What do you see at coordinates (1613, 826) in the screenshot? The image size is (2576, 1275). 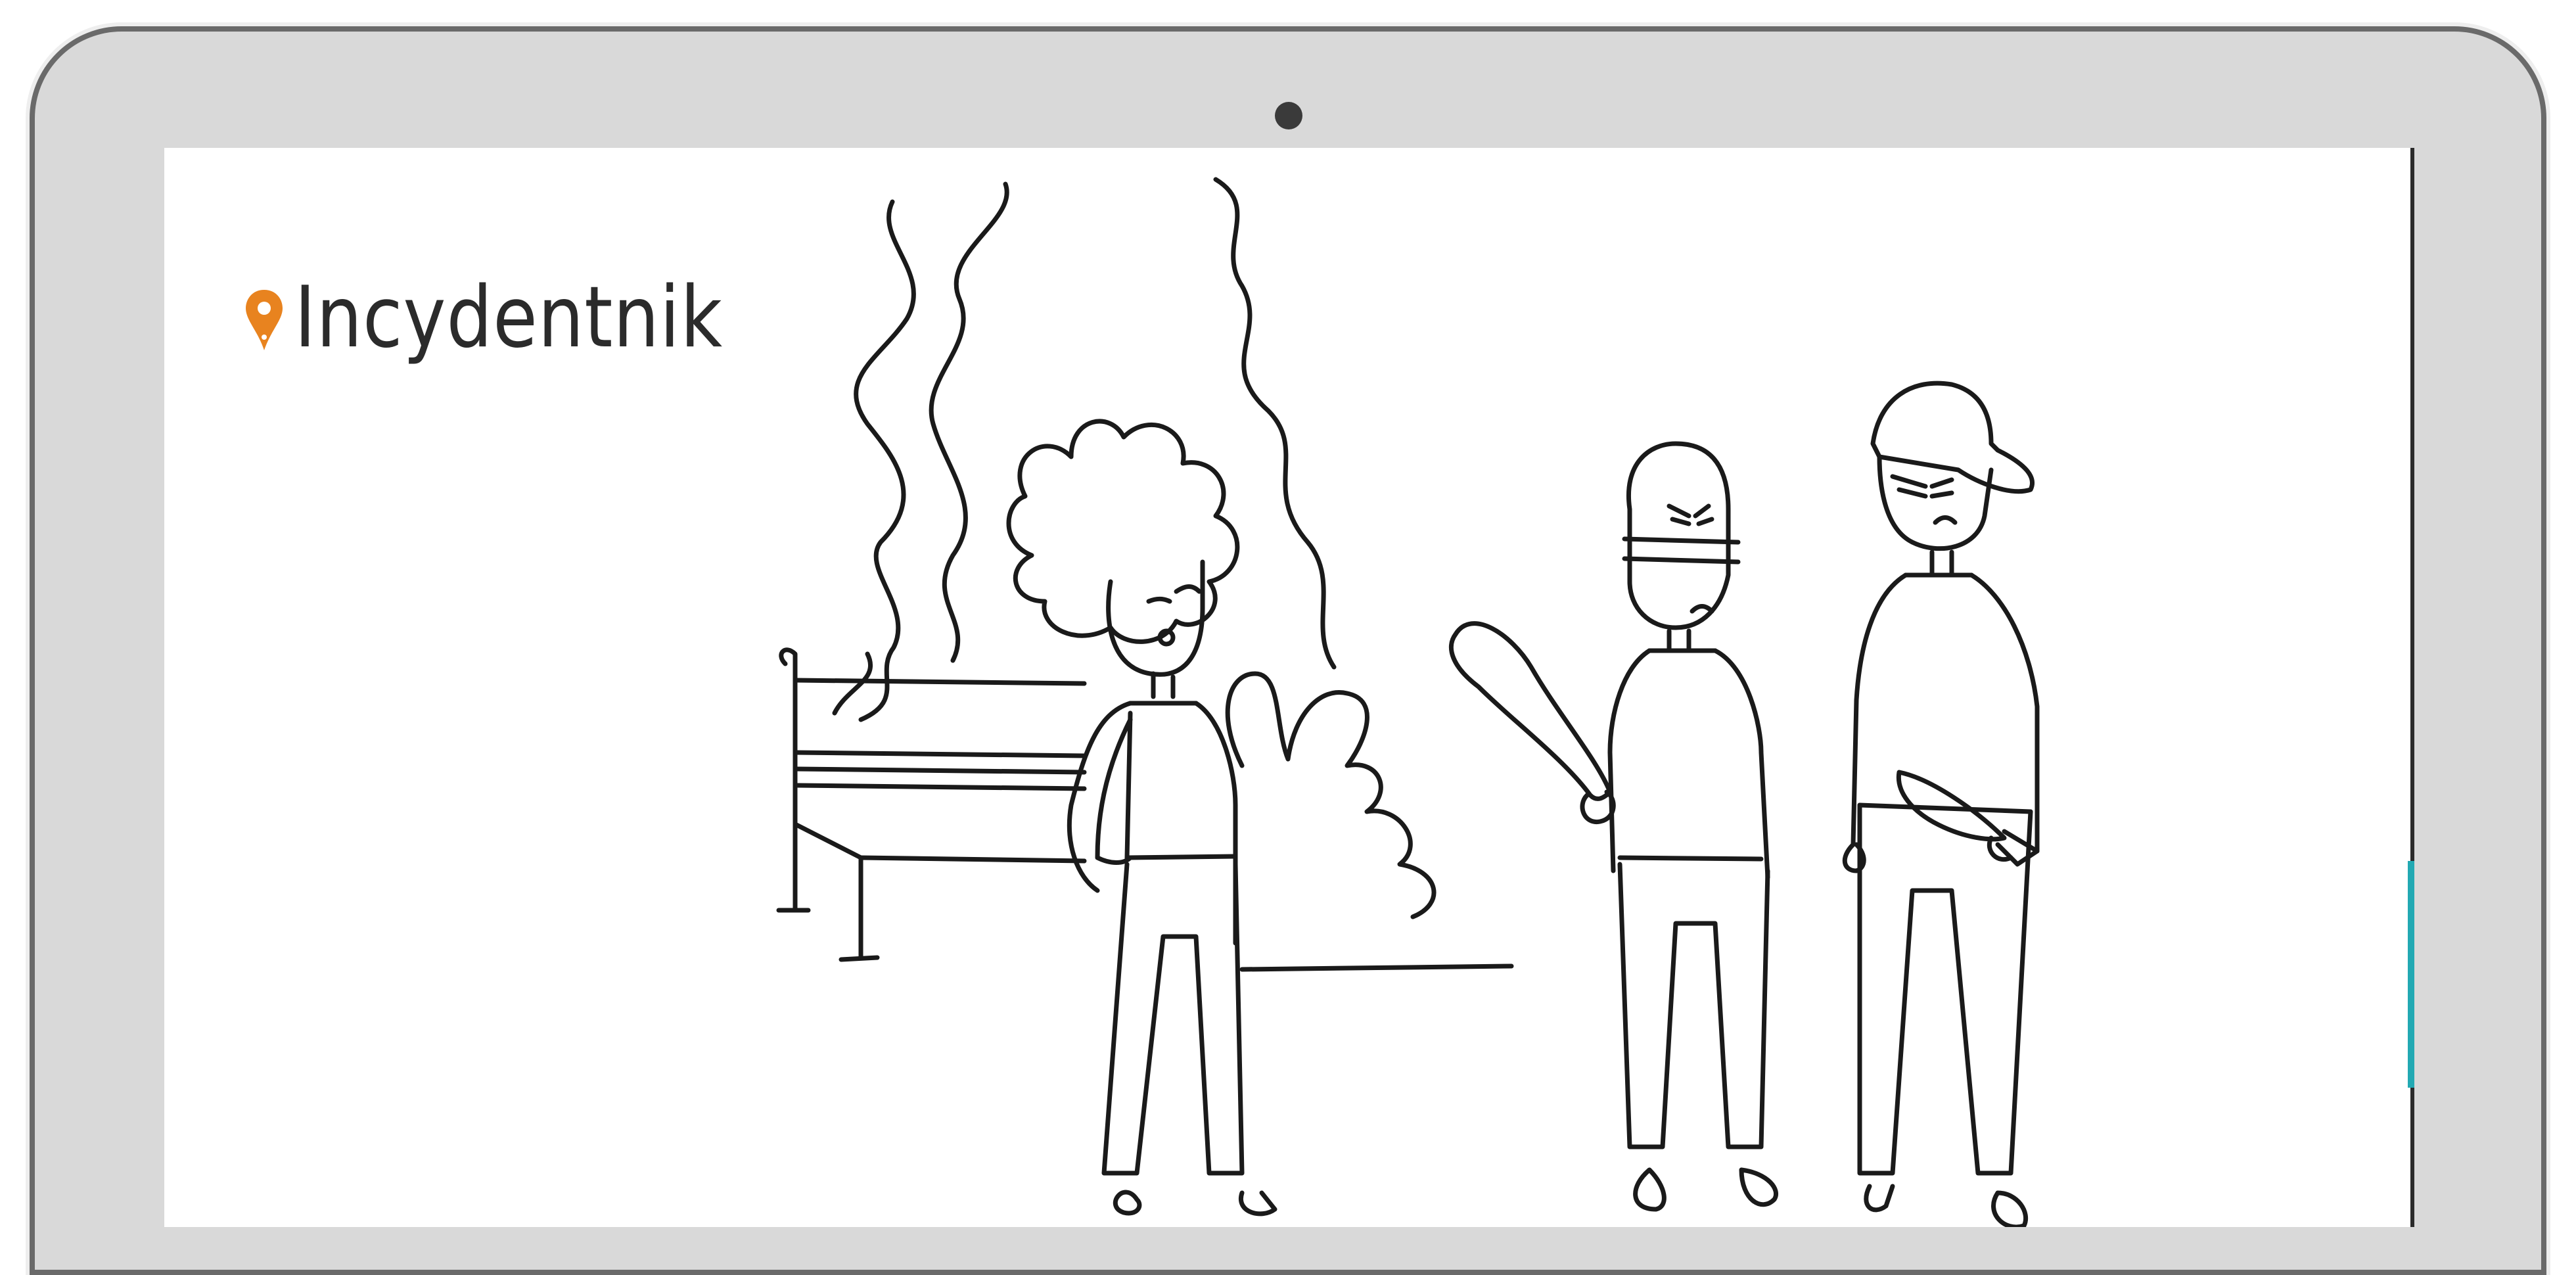 I see `bald-man-with-bat` at bounding box center [1613, 826].